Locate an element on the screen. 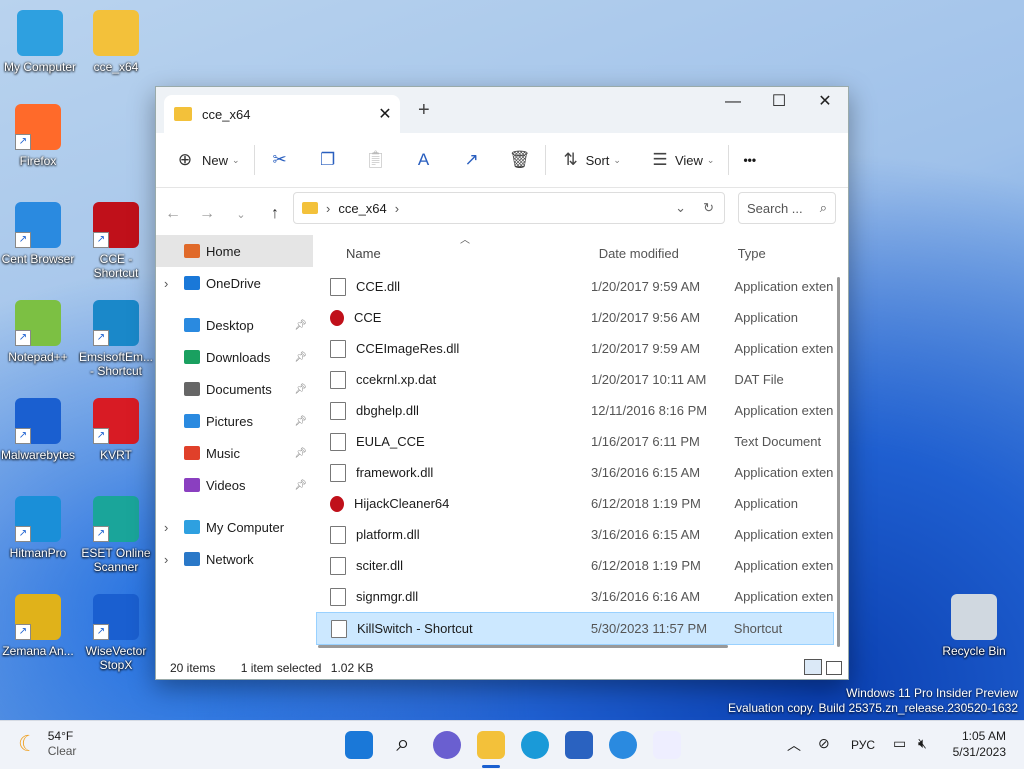 The image size is (1024, 769). forward-icon: → is located at coordinates (207, 214).